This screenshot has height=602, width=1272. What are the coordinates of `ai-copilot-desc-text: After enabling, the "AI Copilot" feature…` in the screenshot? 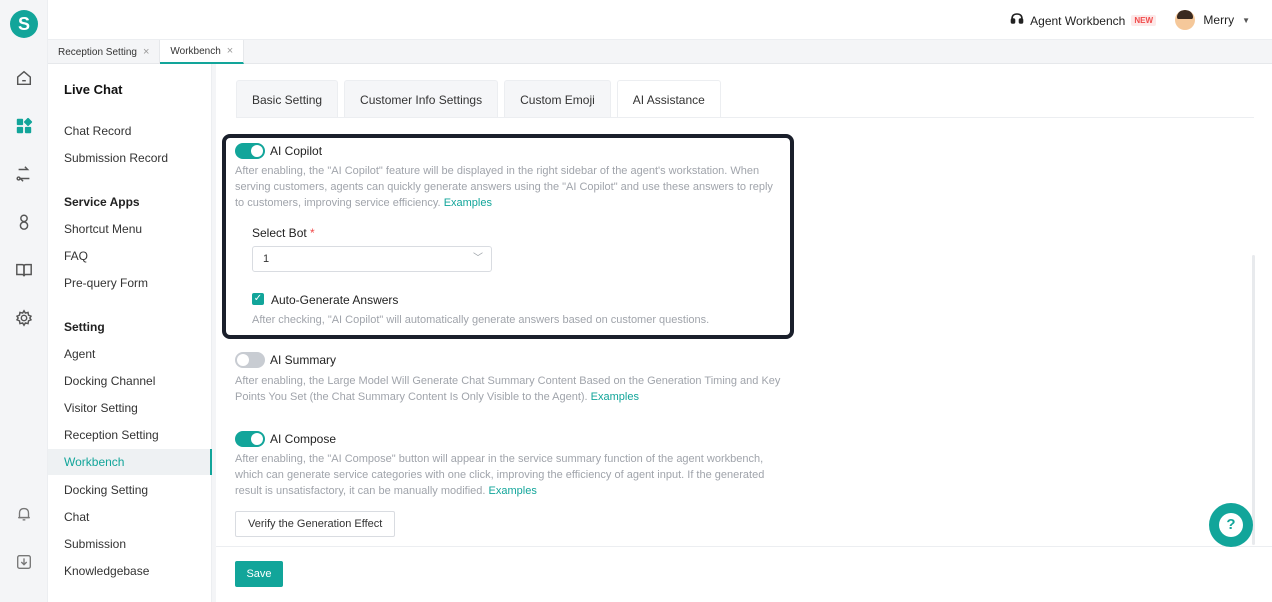 It's located at (504, 187).